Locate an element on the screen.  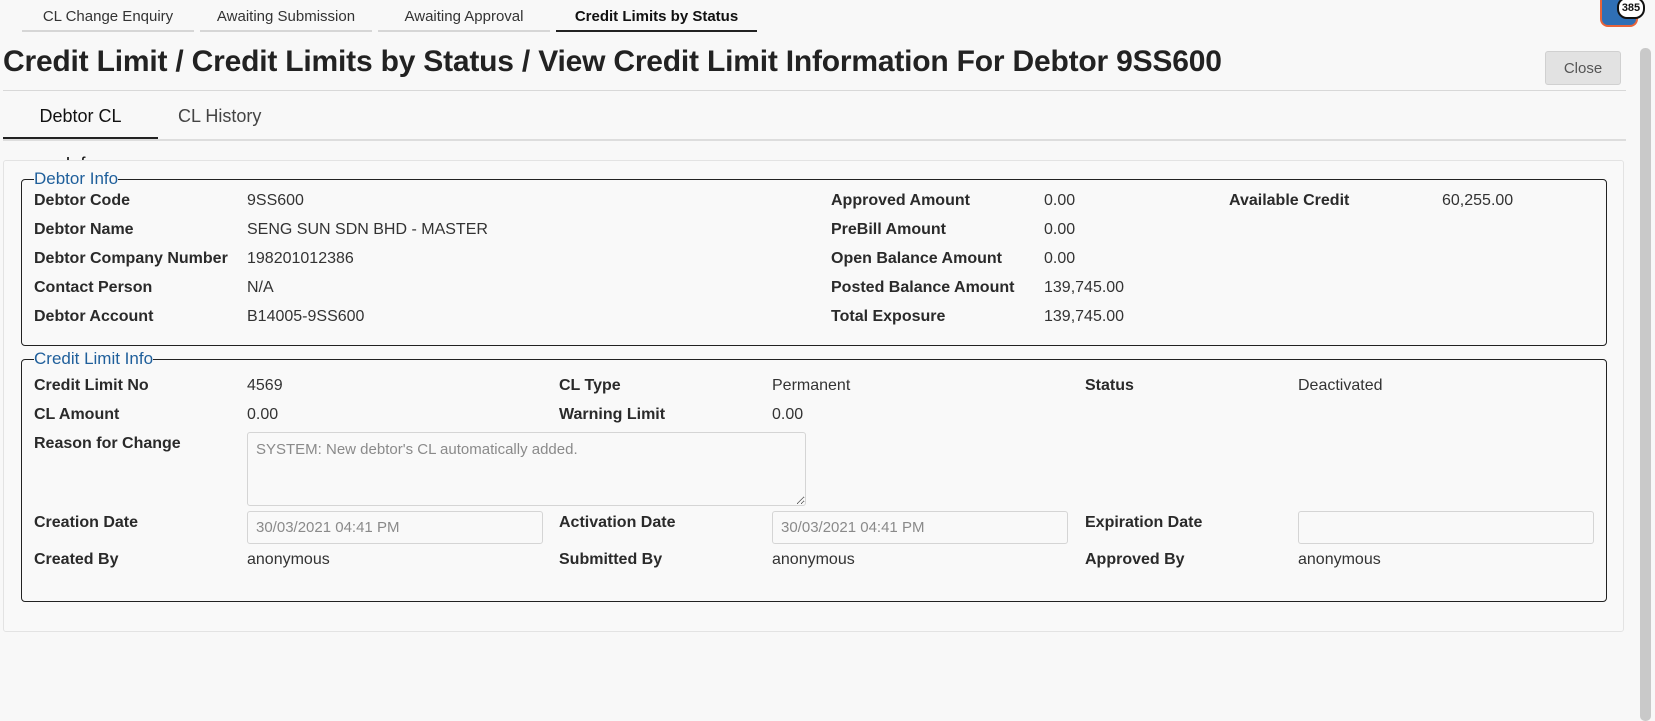
tab-cl-history: CL History is located at coordinates (219, 116).